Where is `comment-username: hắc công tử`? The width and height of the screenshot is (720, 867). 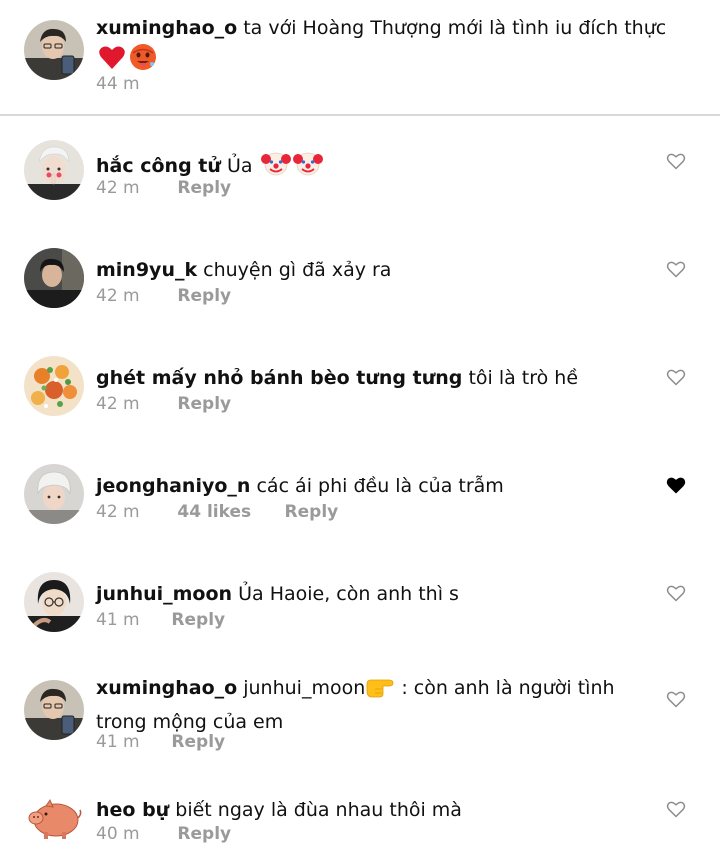 comment-username: hắc công tử is located at coordinates (158, 166).